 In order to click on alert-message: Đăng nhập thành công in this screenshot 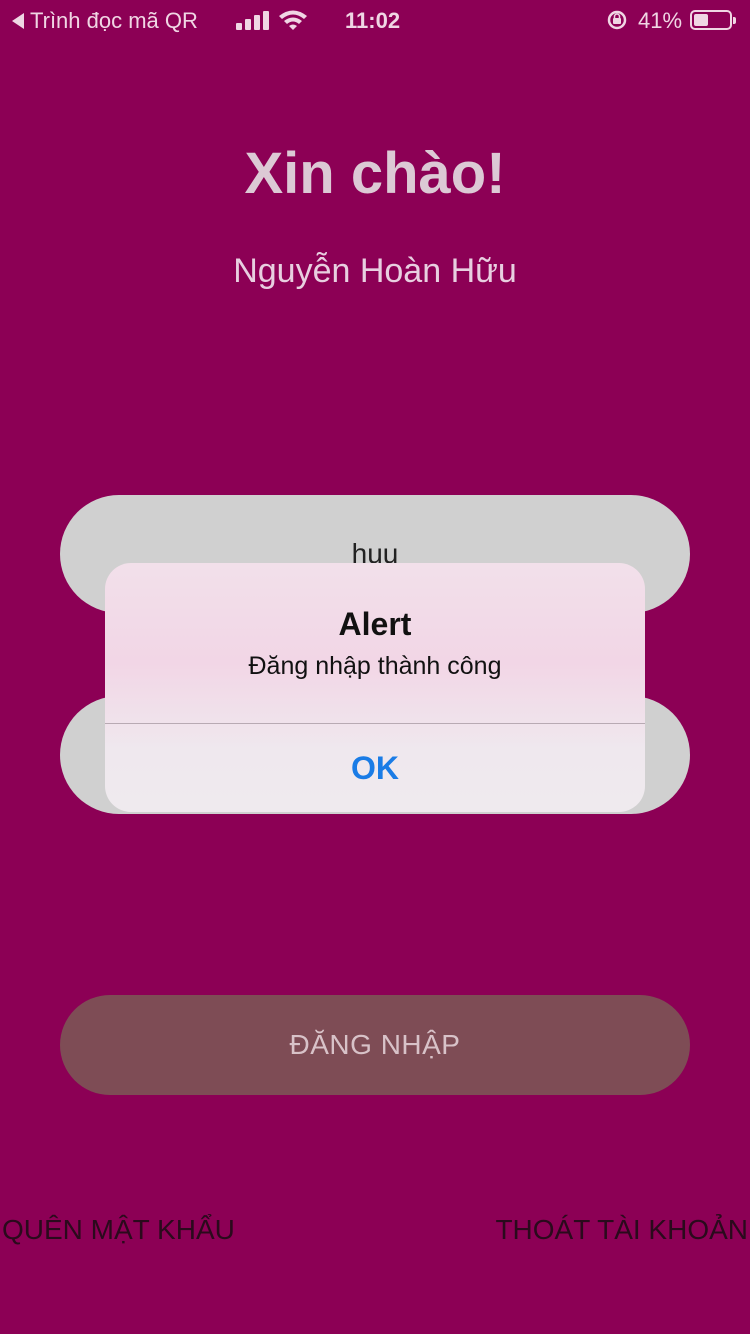, I will do `click(375, 666)`.